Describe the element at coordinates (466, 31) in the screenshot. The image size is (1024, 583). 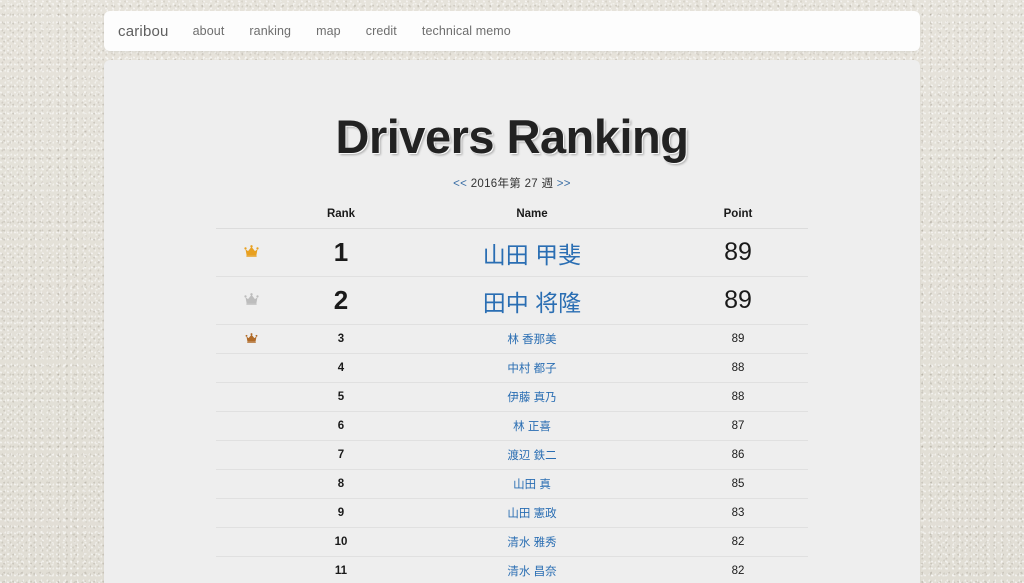
I see `nav-item-technical-memo: technical memo` at that location.